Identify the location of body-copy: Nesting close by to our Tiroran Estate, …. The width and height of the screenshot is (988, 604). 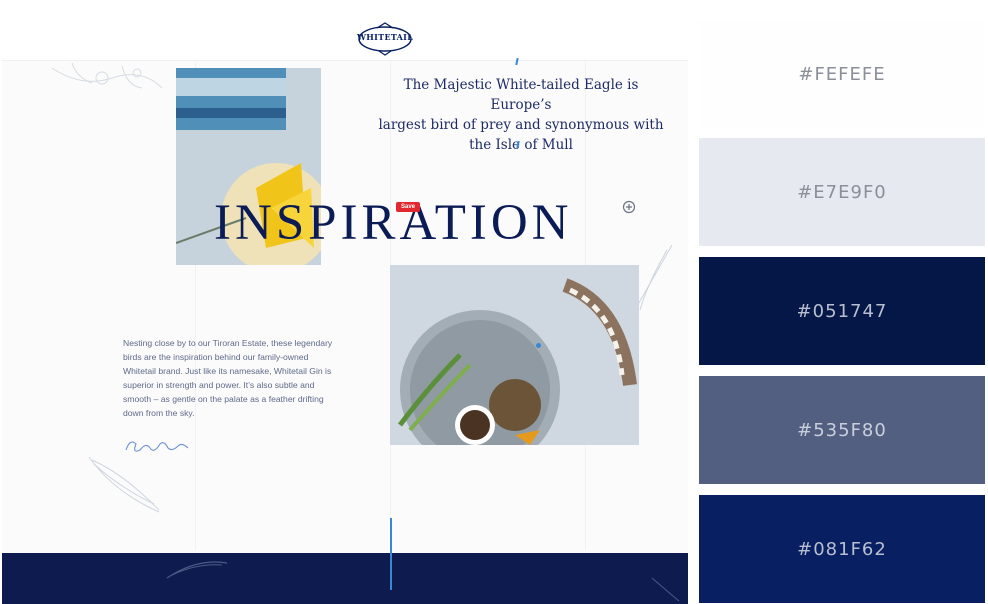
(237, 378).